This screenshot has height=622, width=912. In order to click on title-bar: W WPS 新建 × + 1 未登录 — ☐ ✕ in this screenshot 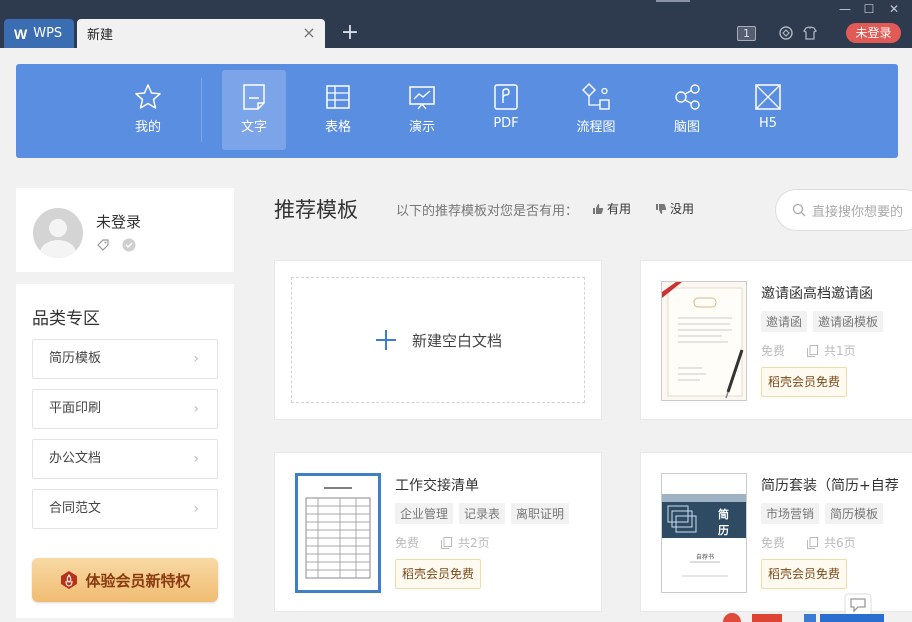, I will do `click(456, 24)`.